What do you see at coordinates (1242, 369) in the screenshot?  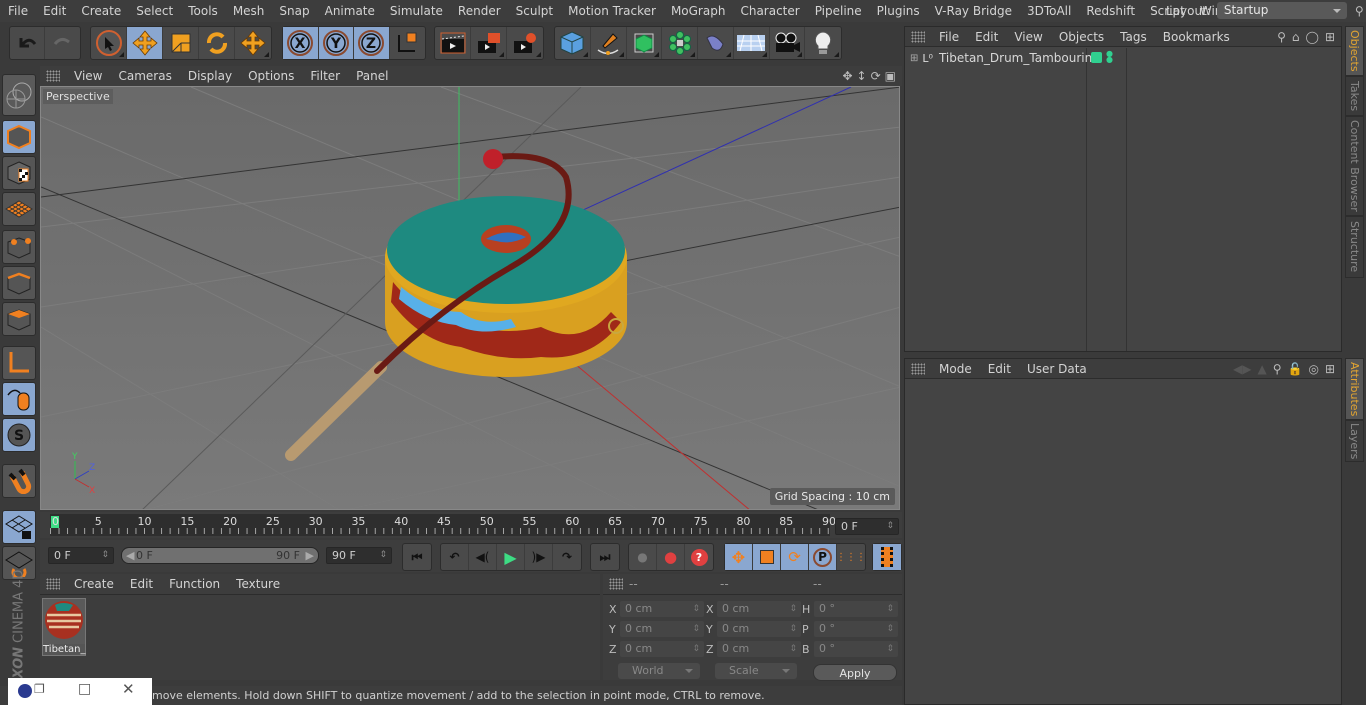 I see `back-arrow-icon: ◀▶` at bounding box center [1242, 369].